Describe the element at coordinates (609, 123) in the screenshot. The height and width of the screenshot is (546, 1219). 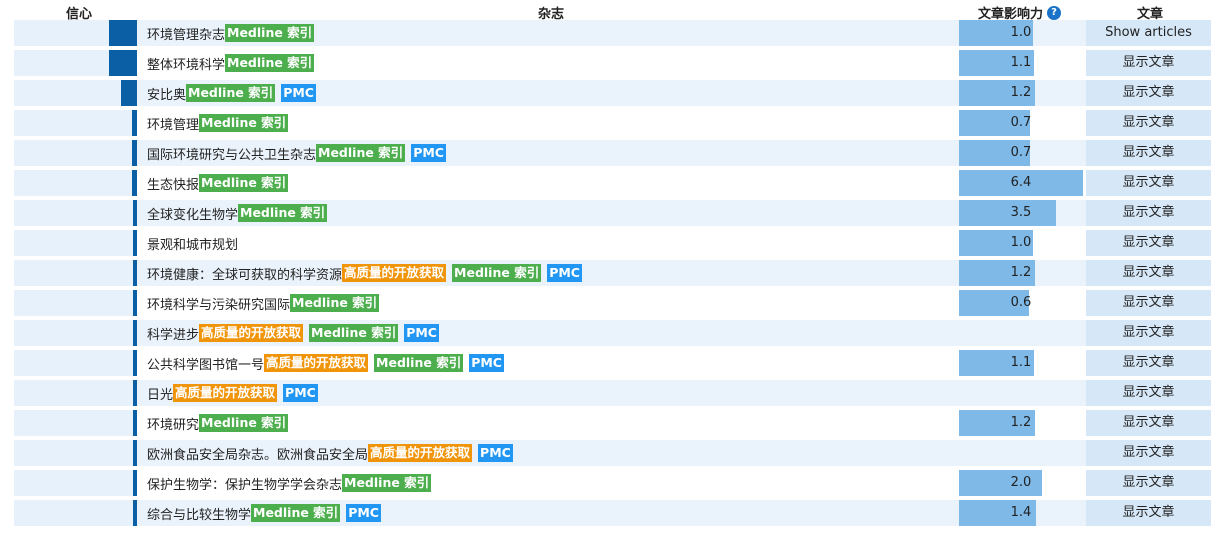
I see `table-row: 环境管理 Medline 索引 0.7 显示文章` at that location.